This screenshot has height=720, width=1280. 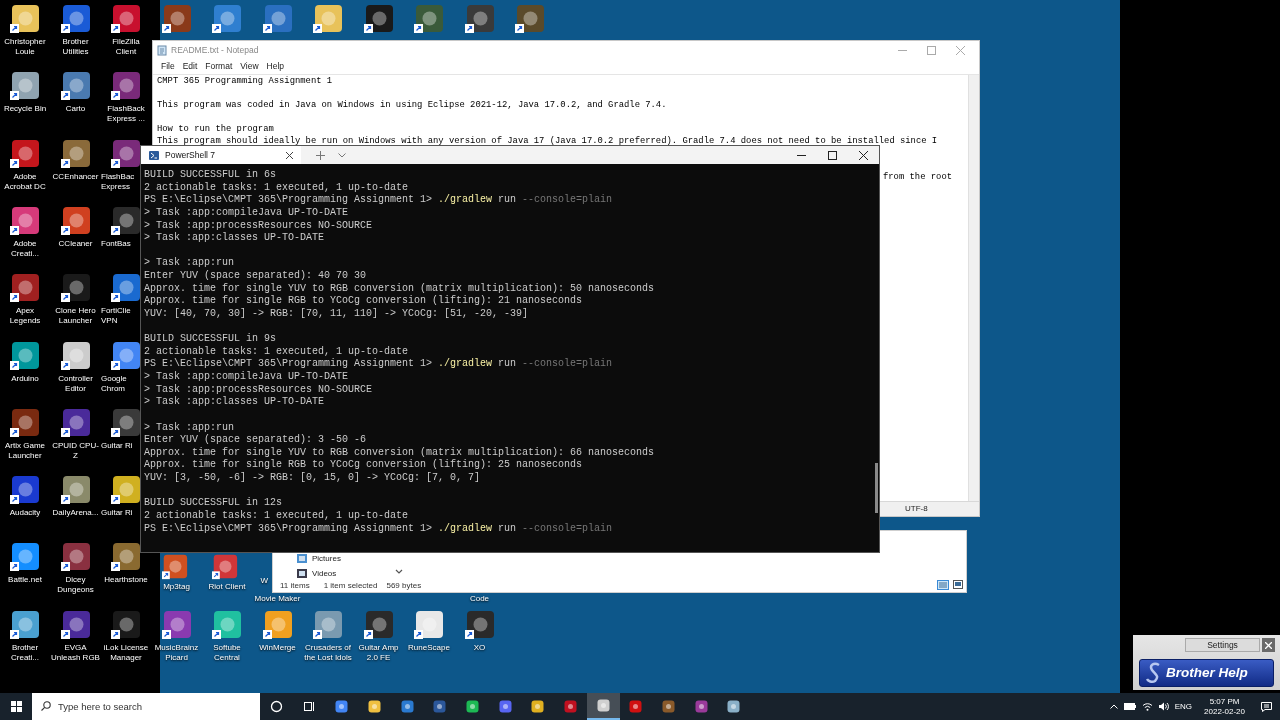 I want to click on clock: 5:07 PM 2022-02-20, so click(x=1224, y=706).